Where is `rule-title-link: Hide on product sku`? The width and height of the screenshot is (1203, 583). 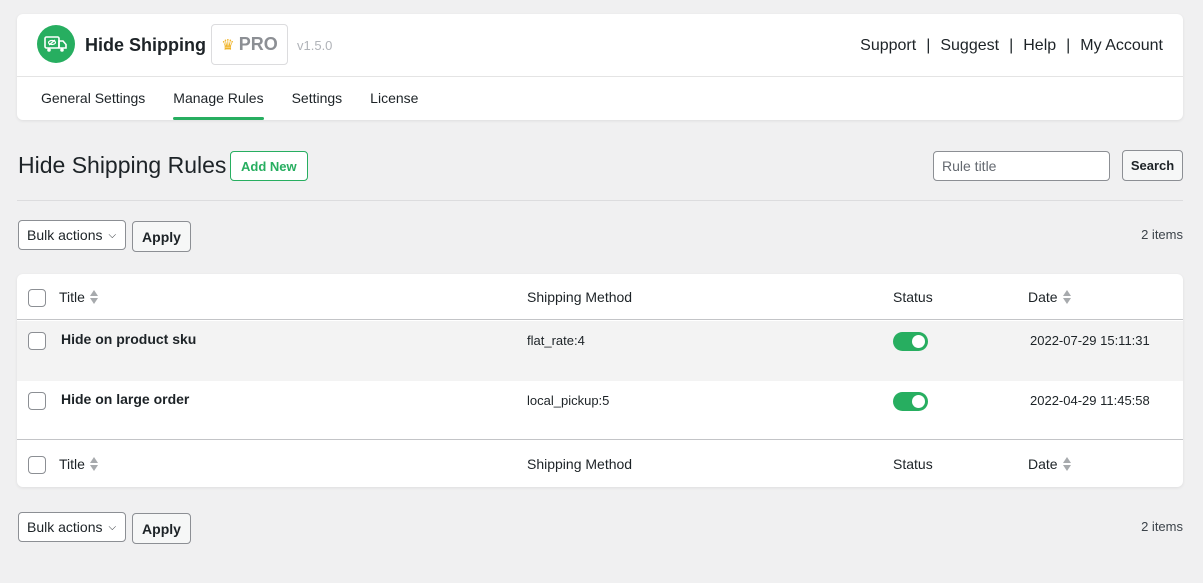
rule-title-link: Hide on product sku is located at coordinates (128, 339).